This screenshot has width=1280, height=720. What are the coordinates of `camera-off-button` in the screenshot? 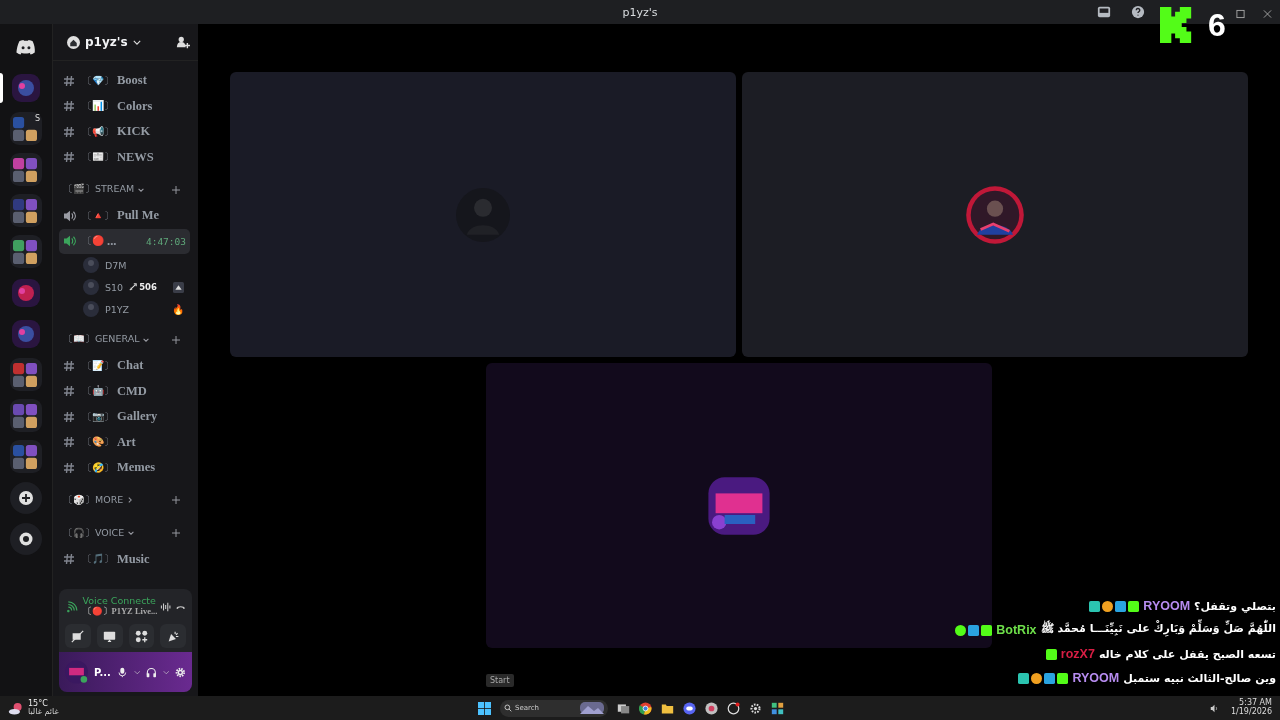 It's located at (78, 636).